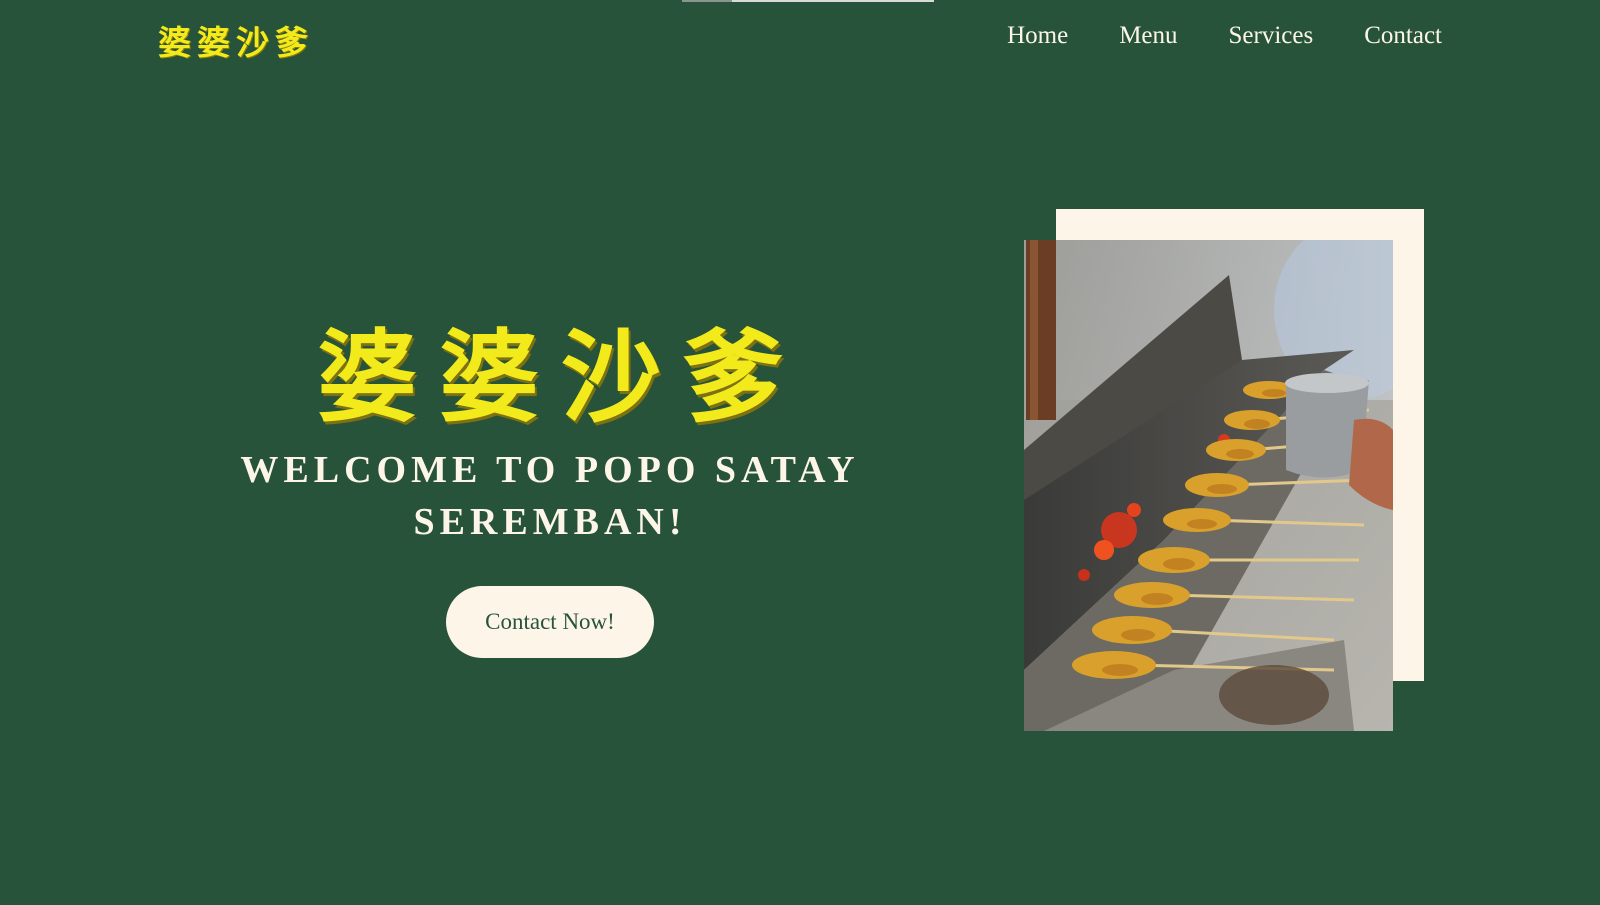 Image resolution: width=1600 pixels, height=905 pixels. Describe the element at coordinates (550, 622) in the screenshot. I see `contact-now-button: Contact Now!` at that location.